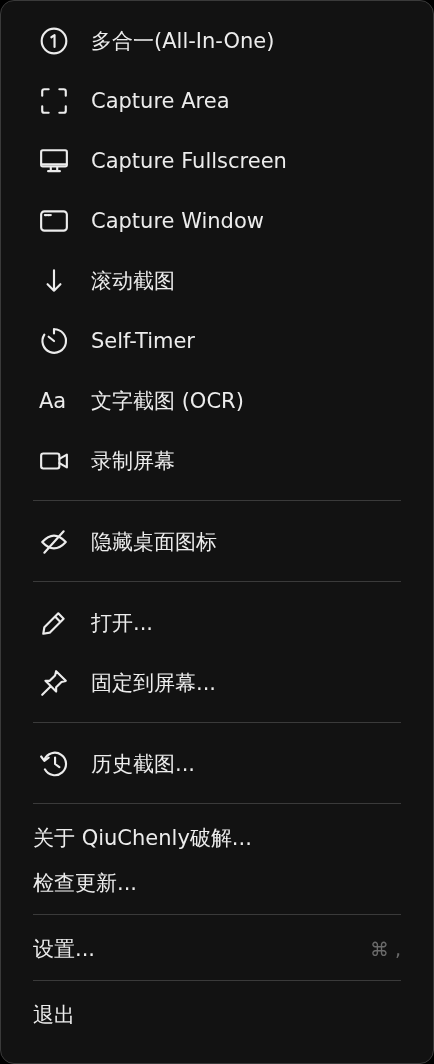 The image size is (434, 1064). I want to click on item-label: Capture Fullscreen, so click(189, 161).